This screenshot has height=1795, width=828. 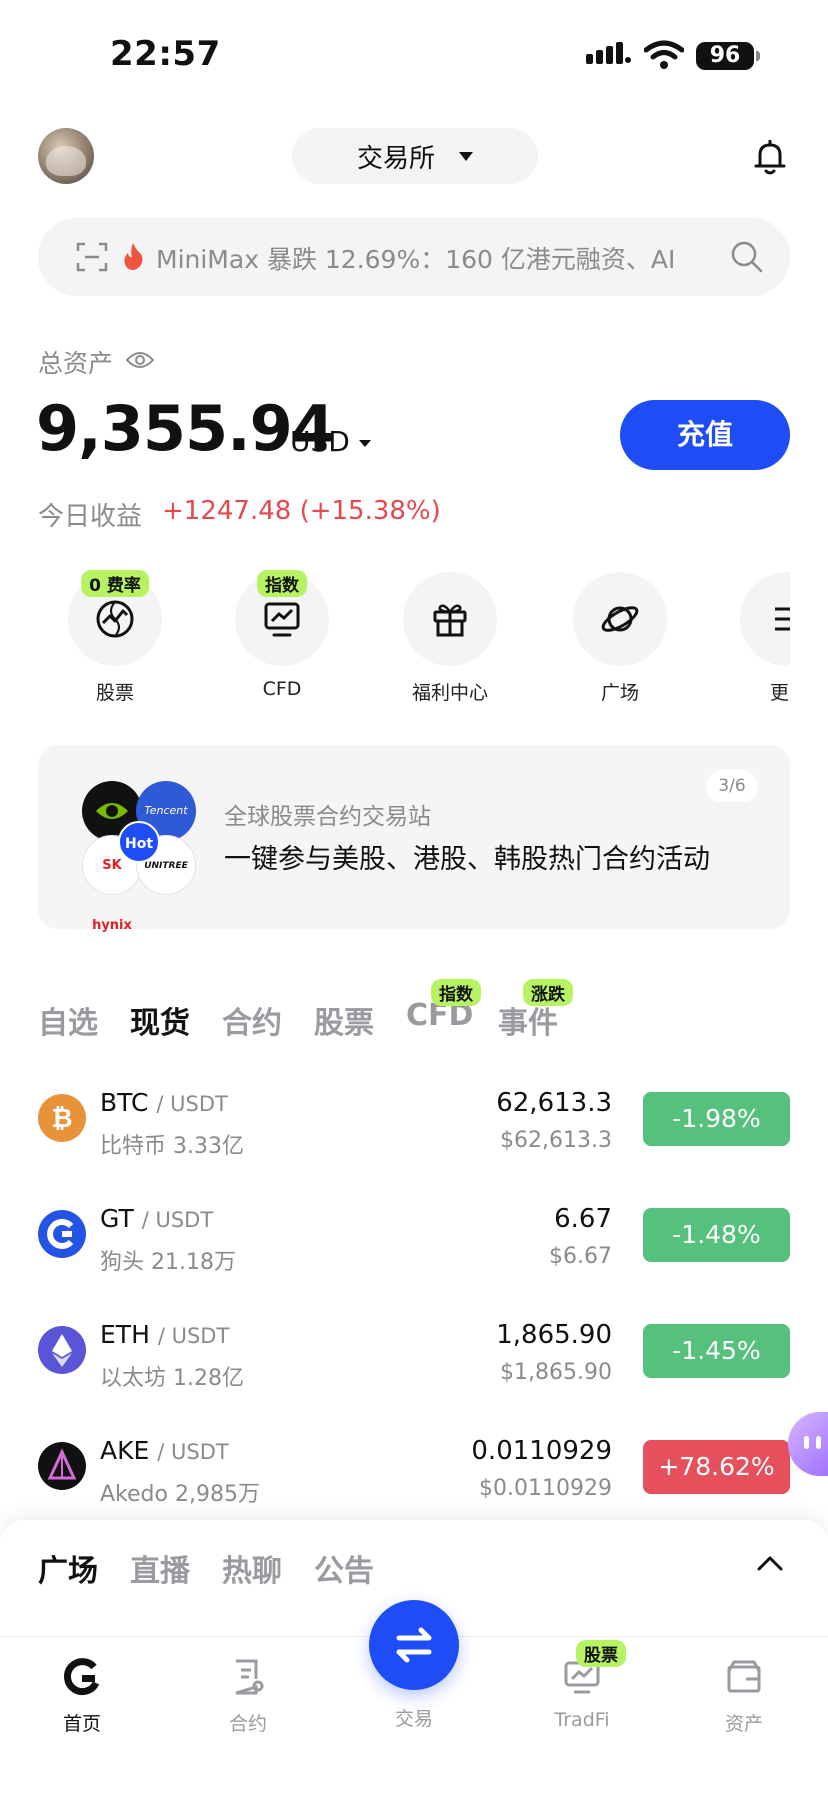 What do you see at coordinates (62, 1350) in the screenshot?
I see `eth-icon` at bounding box center [62, 1350].